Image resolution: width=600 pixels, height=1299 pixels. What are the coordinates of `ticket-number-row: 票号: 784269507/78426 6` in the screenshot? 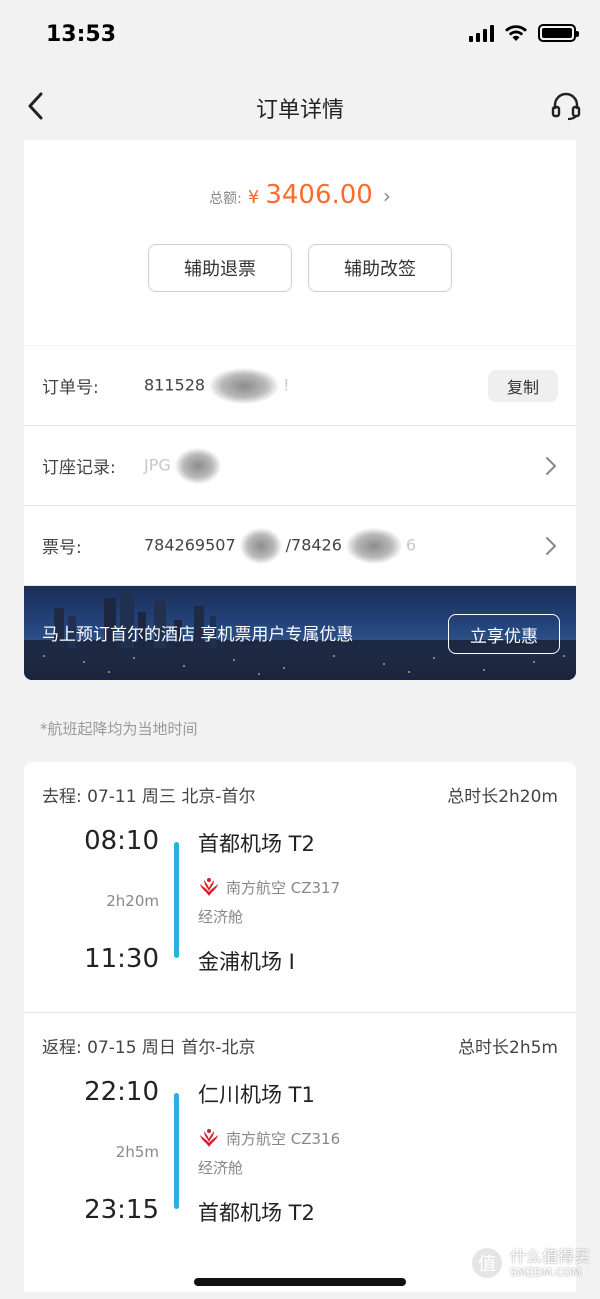 It's located at (300, 546).